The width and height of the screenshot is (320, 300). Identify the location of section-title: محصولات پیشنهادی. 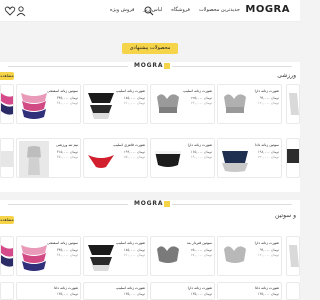
(150, 48).